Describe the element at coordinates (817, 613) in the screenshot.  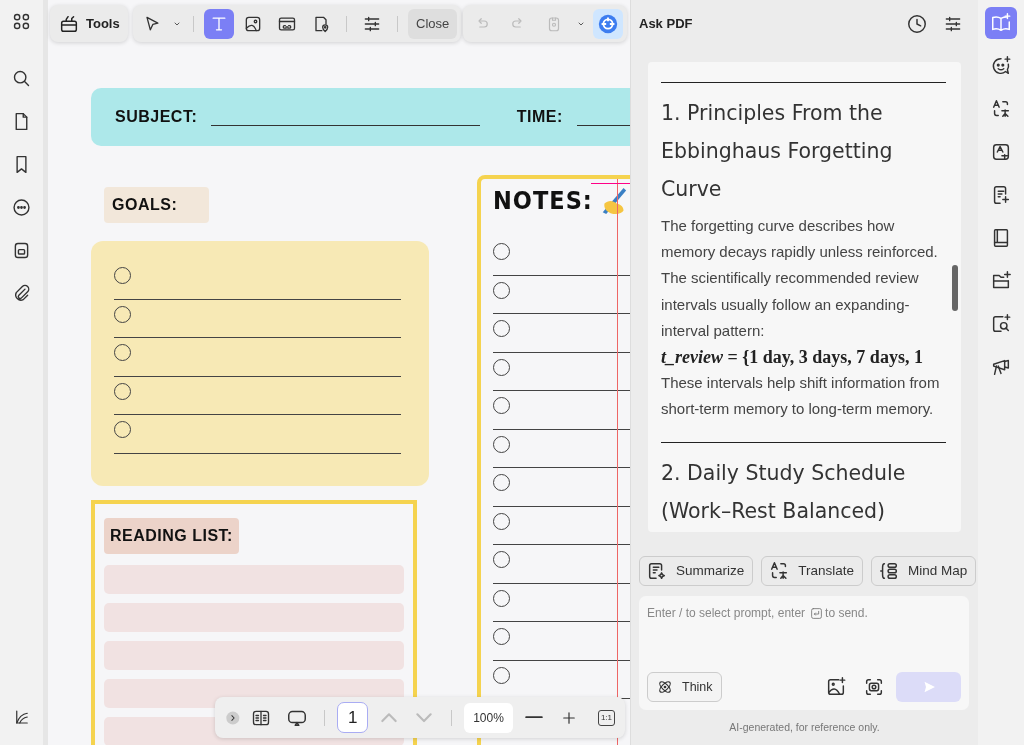
I see `enter-key-icon` at that location.